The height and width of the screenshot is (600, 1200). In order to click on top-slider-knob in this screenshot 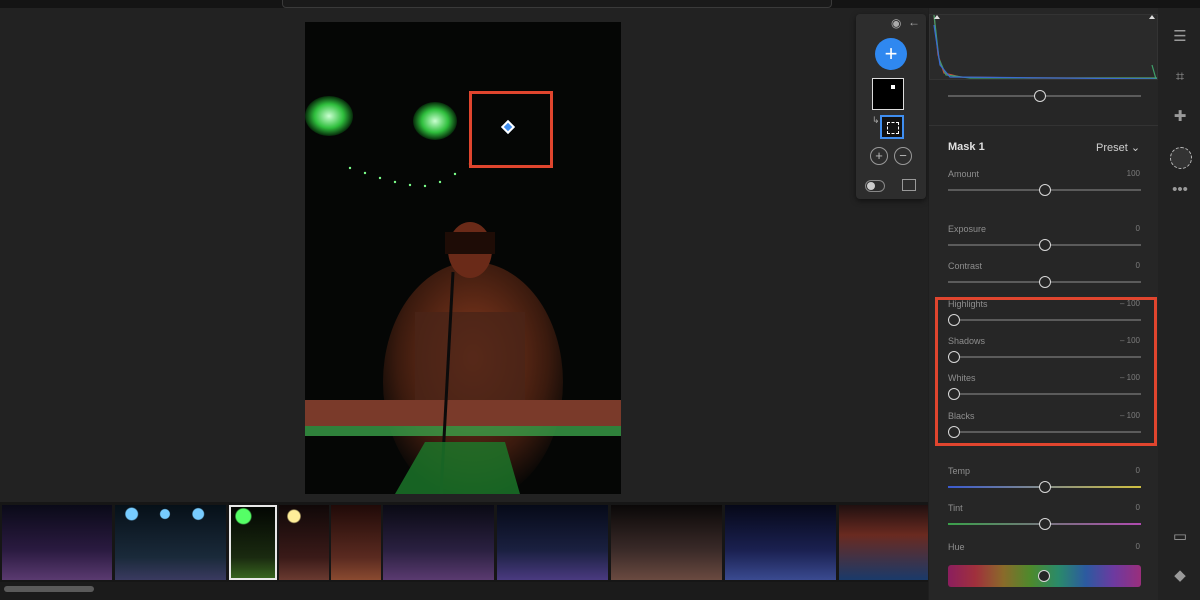, I will do `click(1040, 96)`.